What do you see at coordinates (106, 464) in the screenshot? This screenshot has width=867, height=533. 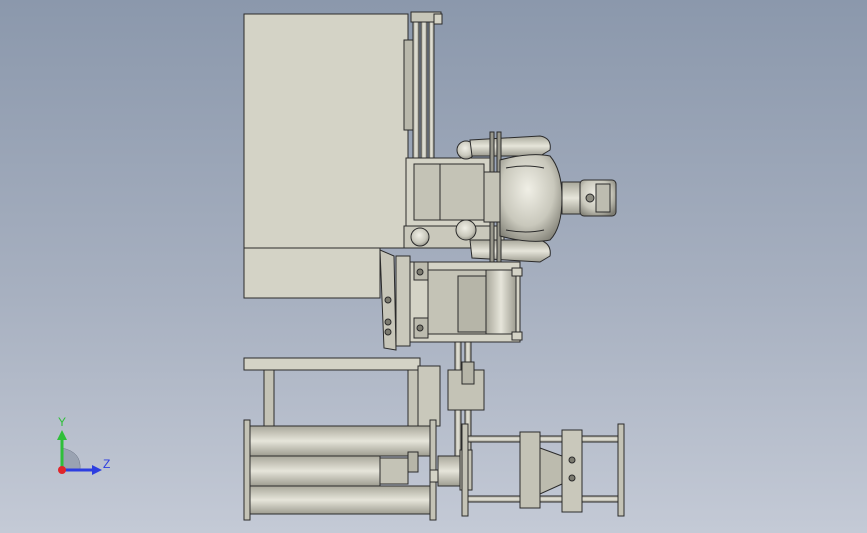 I see `z-axis-label: Z` at bounding box center [106, 464].